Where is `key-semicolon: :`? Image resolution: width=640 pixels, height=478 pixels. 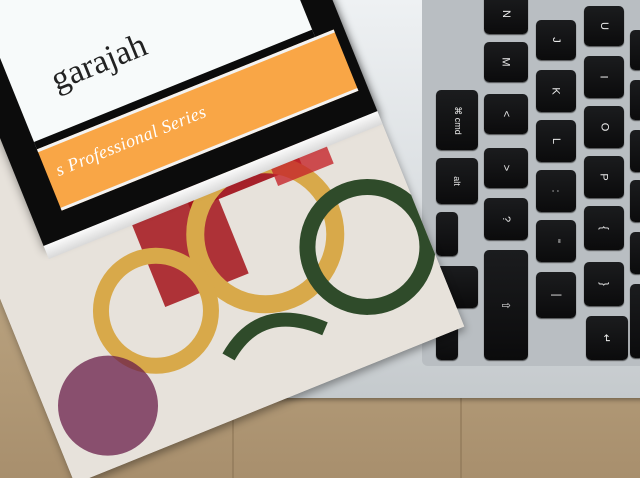
key-semicolon: : is located at coordinates (556, 191).